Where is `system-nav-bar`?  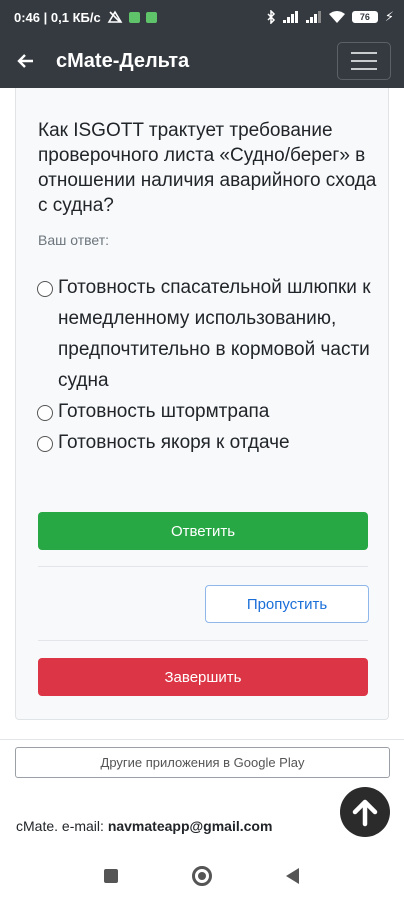
system-nav-bar is located at coordinates (202, 875).